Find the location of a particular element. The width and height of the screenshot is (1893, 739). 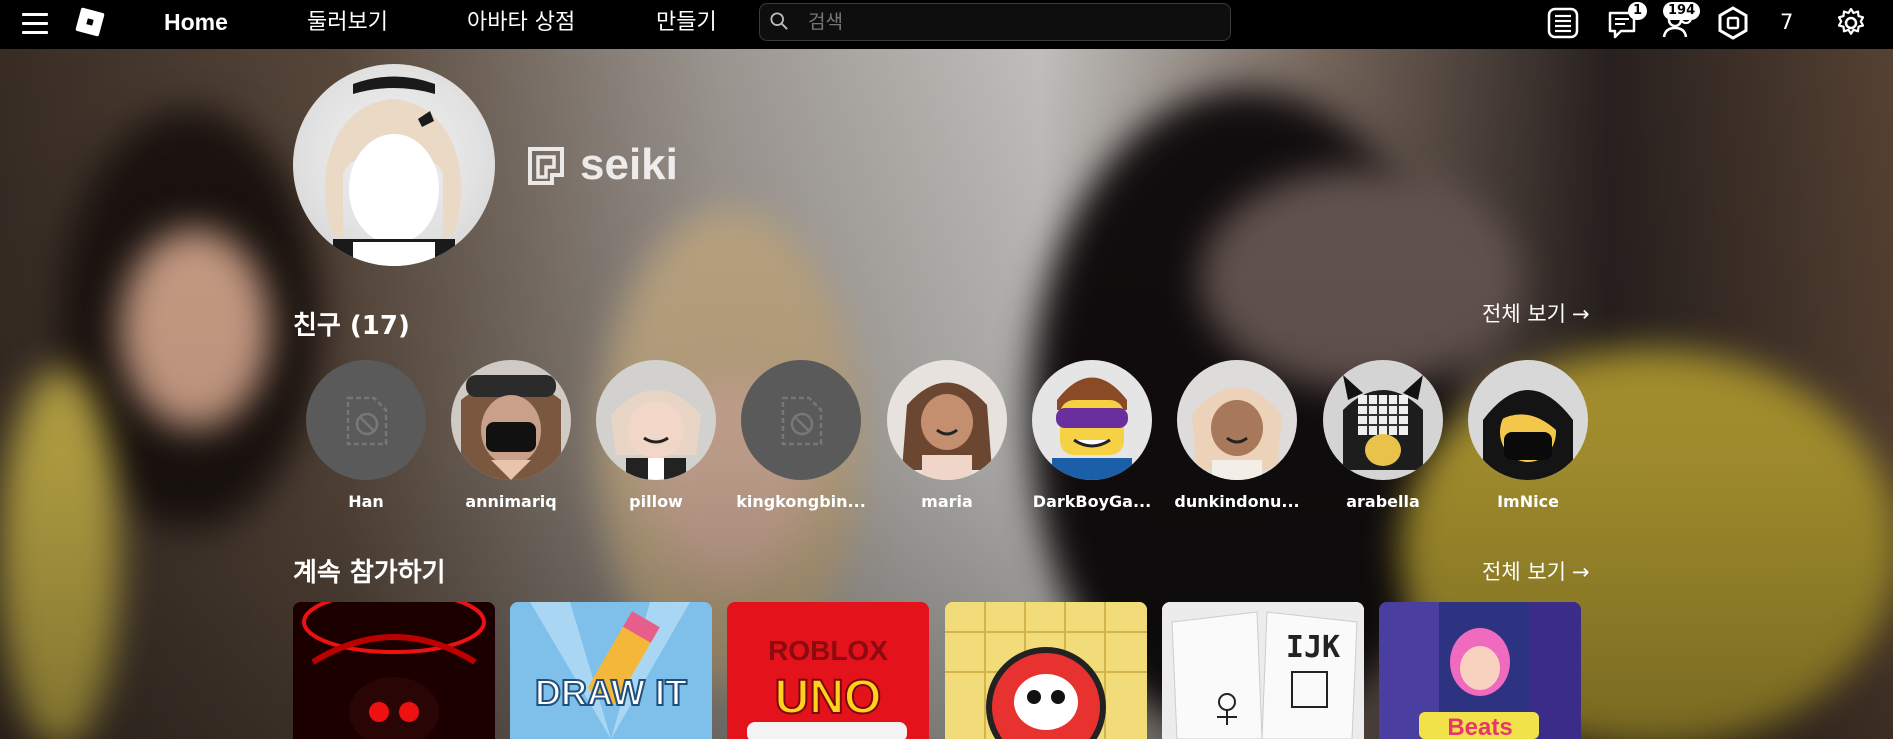

friend-tile: annimariq is located at coordinates (511, 435).